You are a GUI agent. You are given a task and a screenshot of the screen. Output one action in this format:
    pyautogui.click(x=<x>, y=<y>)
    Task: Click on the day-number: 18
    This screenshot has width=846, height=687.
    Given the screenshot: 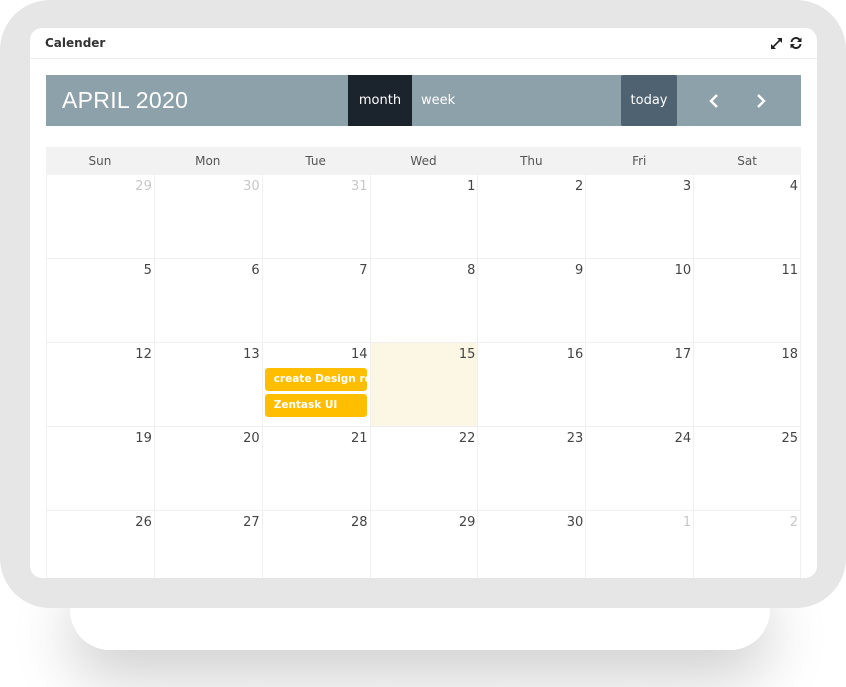 What is the action you would take?
    pyautogui.click(x=789, y=354)
    